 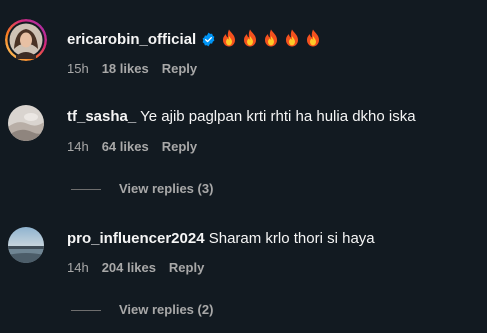 I want to click on comment-likes: 18 likes, so click(x=125, y=68).